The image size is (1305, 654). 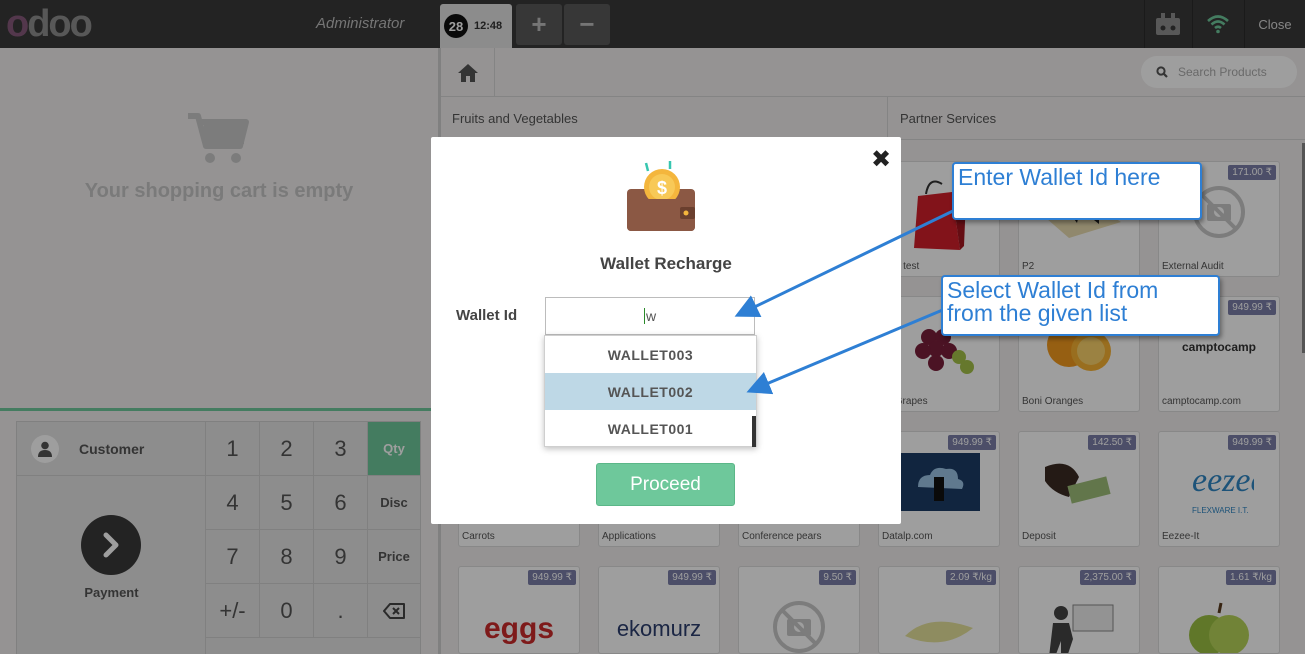 I want to click on proceed-button: Proceed, so click(x=665, y=484).